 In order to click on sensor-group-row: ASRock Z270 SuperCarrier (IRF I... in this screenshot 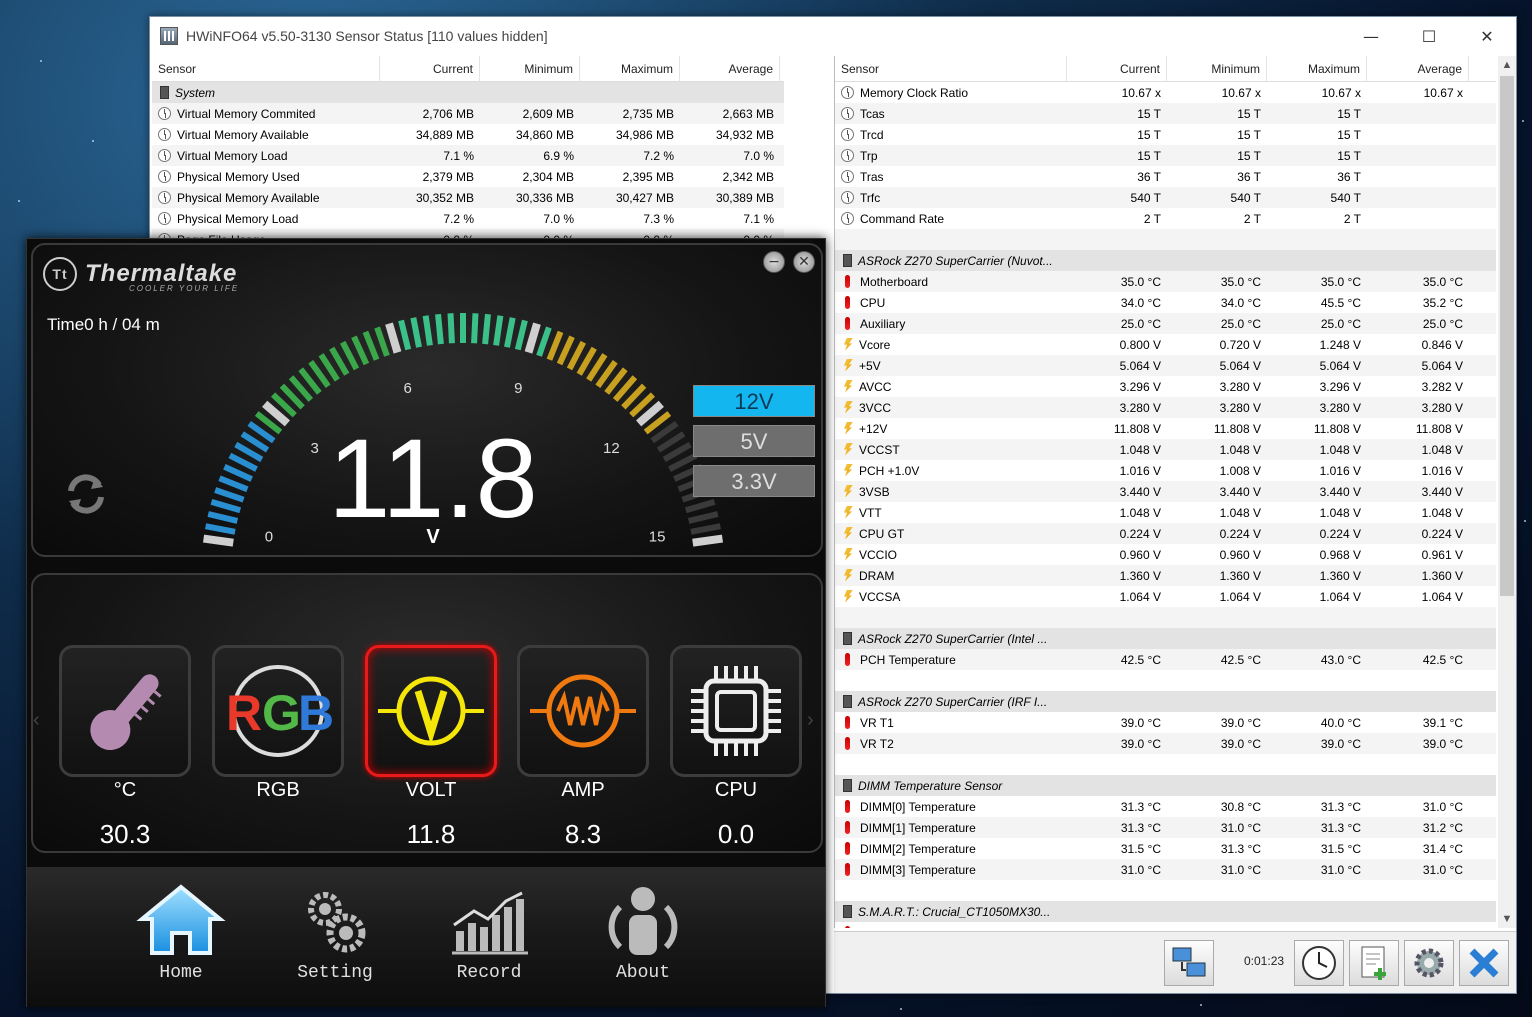, I will do `click(1165, 701)`.